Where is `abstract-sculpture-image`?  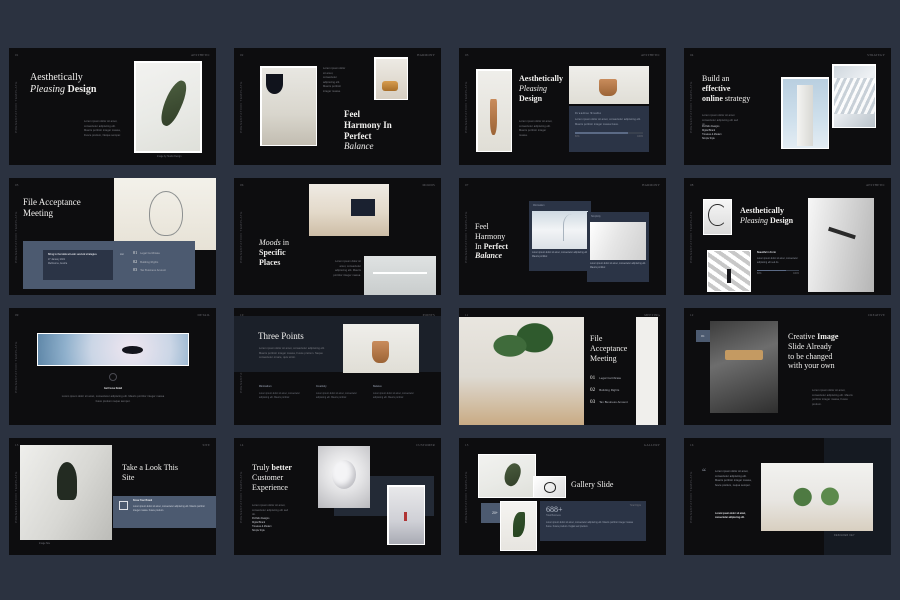 abstract-sculpture-image is located at coordinates (344, 477).